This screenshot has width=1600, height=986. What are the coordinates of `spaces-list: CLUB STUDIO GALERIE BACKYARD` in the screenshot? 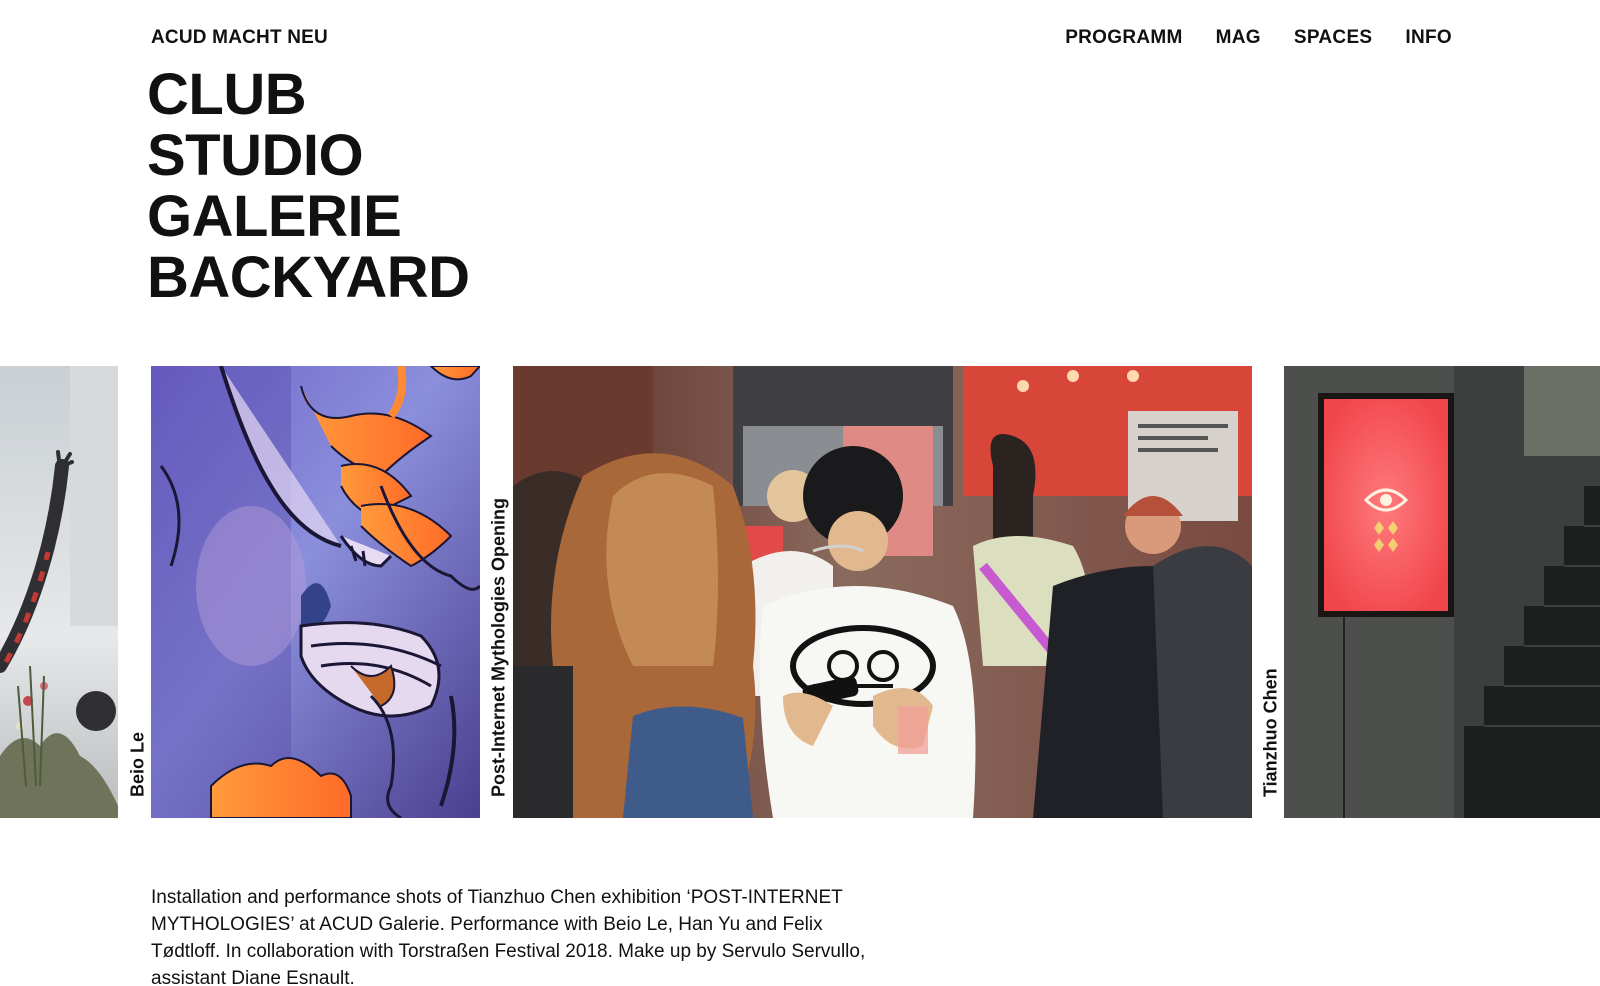 It's located at (308, 186).